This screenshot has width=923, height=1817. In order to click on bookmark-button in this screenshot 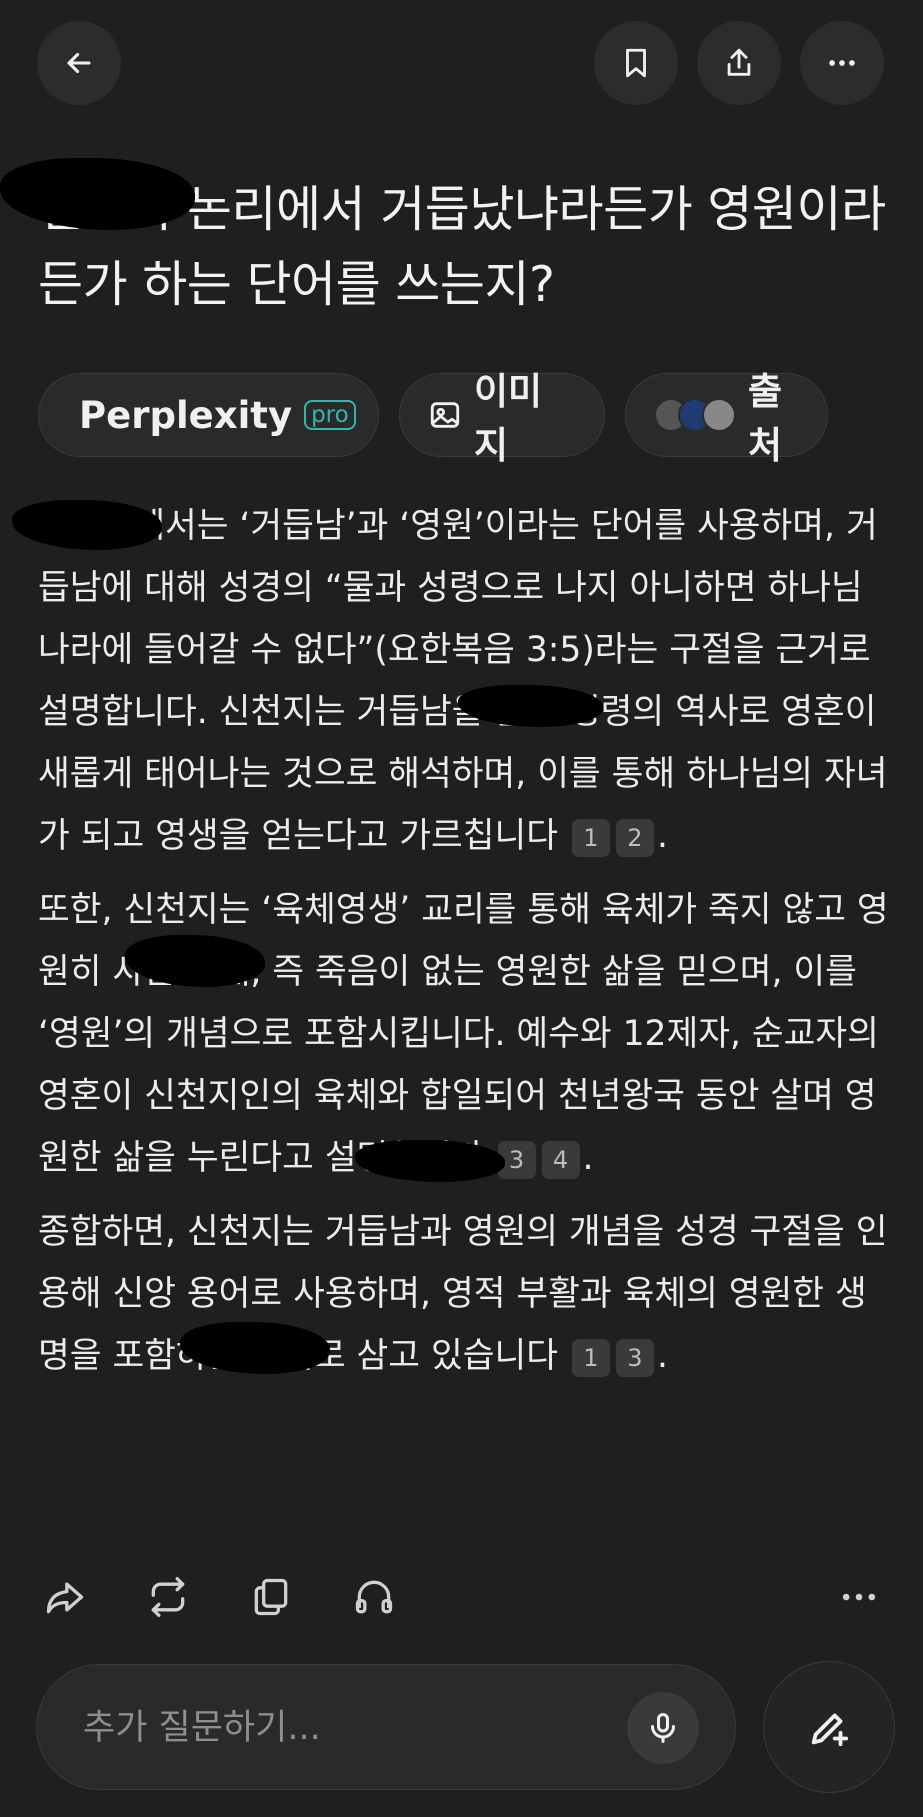, I will do `click(636, 63)`.